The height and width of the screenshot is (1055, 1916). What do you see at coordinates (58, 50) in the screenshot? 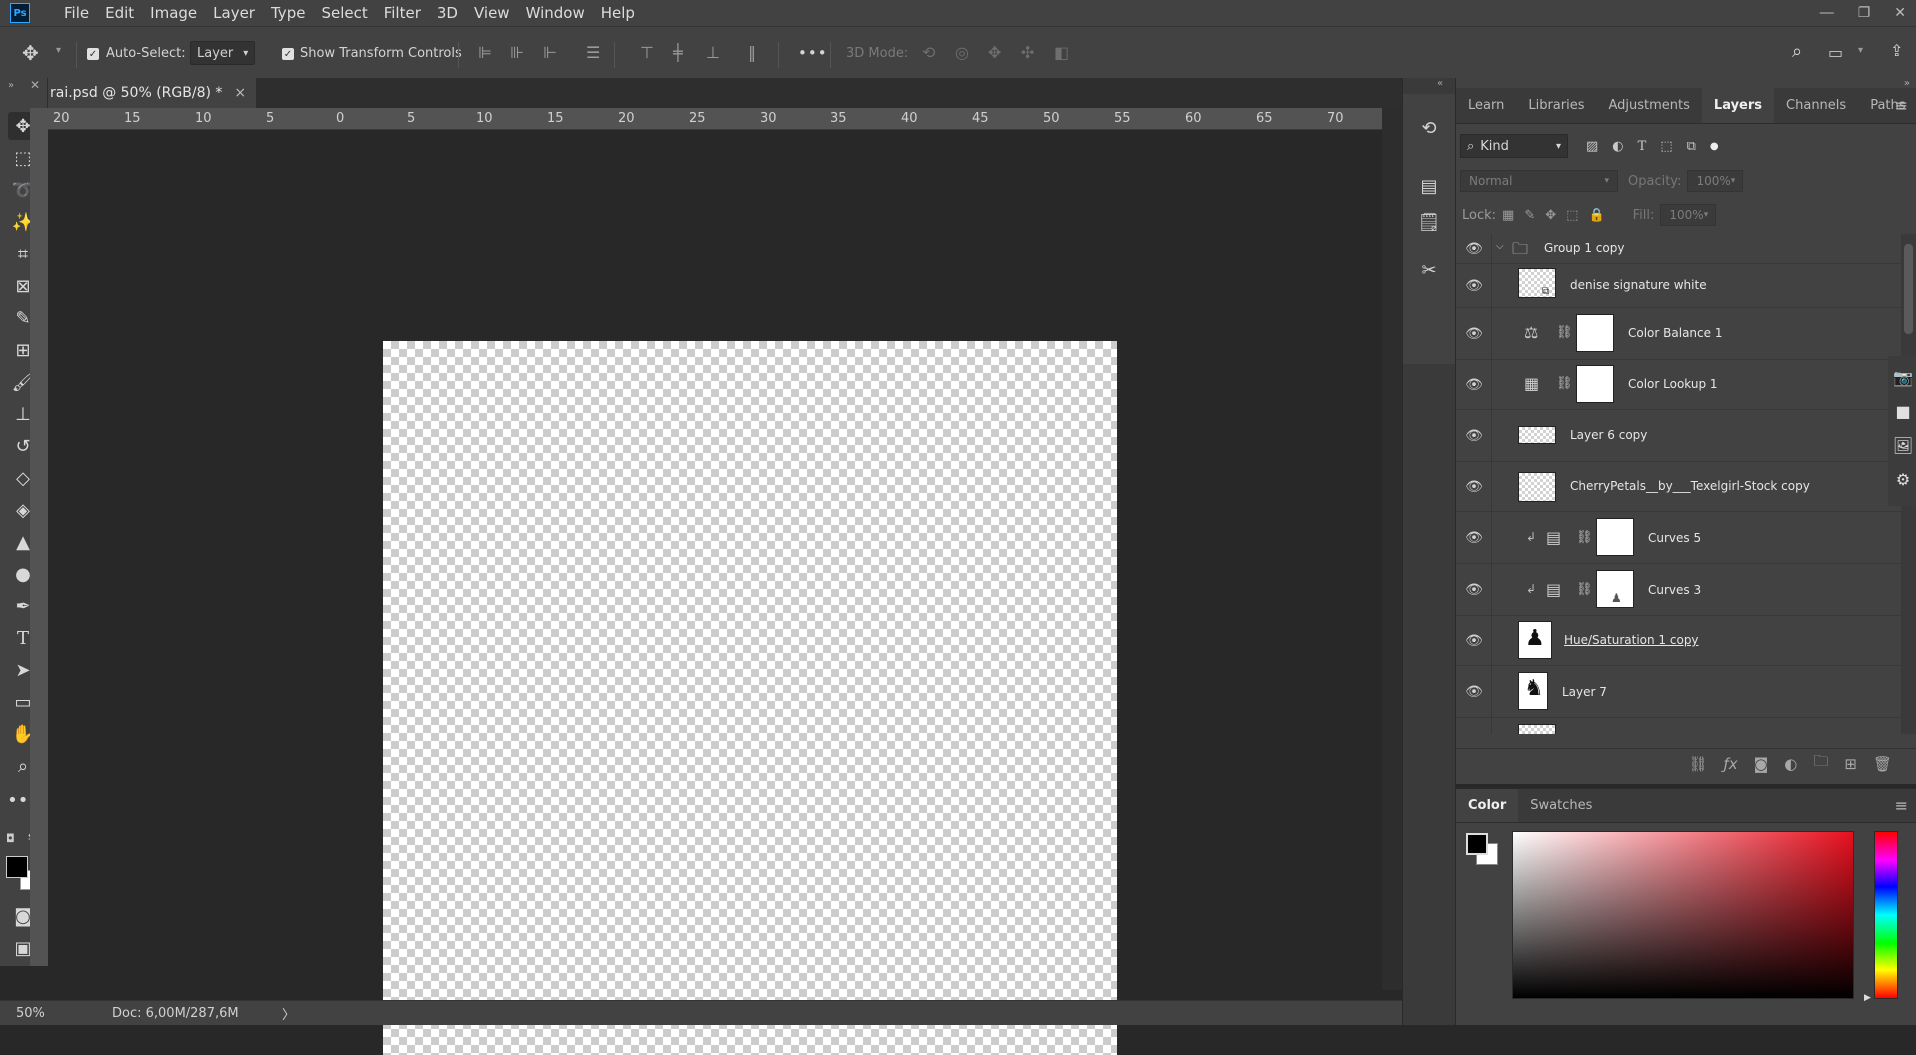
I see `tool-preset-chevron-icon: ▾` at bounding box center [58, 50].